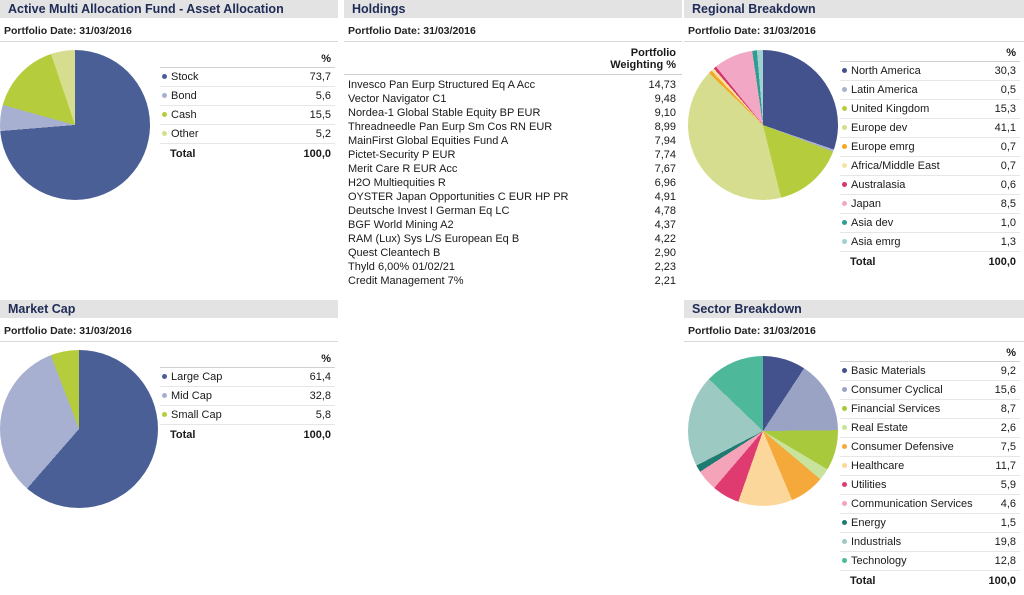 Image resolution: width=1024 pixels, height=595 pixels. I want to click on legend-row: Europe dev 41,1, so click(930, 128).